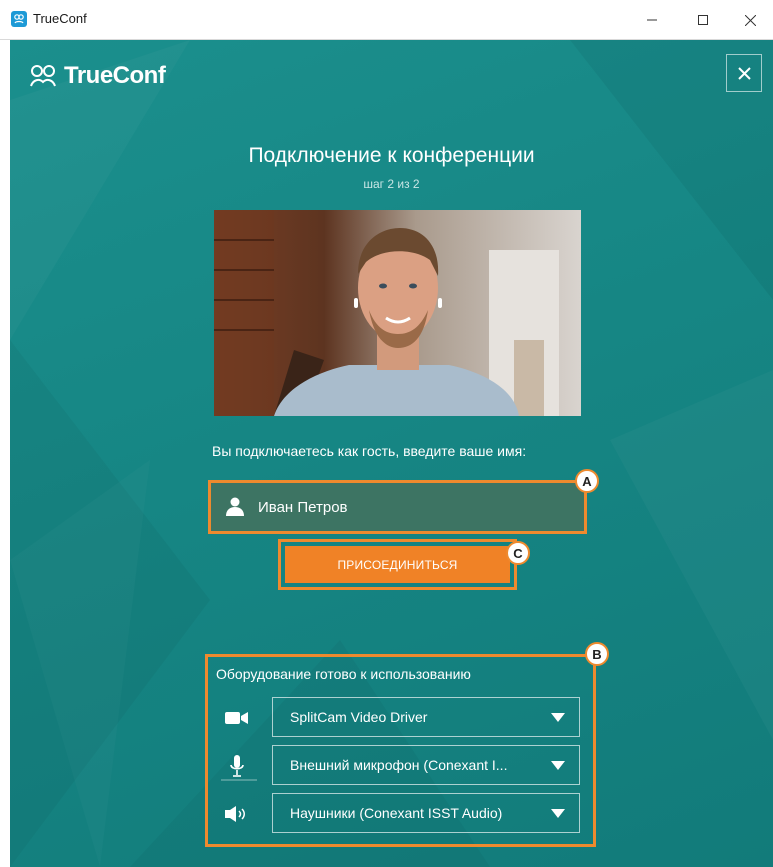  What do you see at coordinates (587, 481) in the screenshot?
I see `annotation-badge-a: A` at bounding box center [587, 481].